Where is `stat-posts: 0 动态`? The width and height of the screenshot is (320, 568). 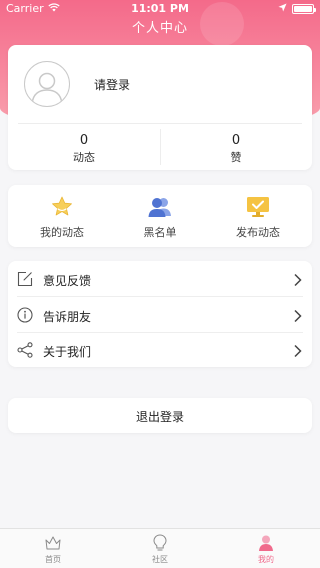
stat-posts: 0 动态 is located at coordinates (84, 149).